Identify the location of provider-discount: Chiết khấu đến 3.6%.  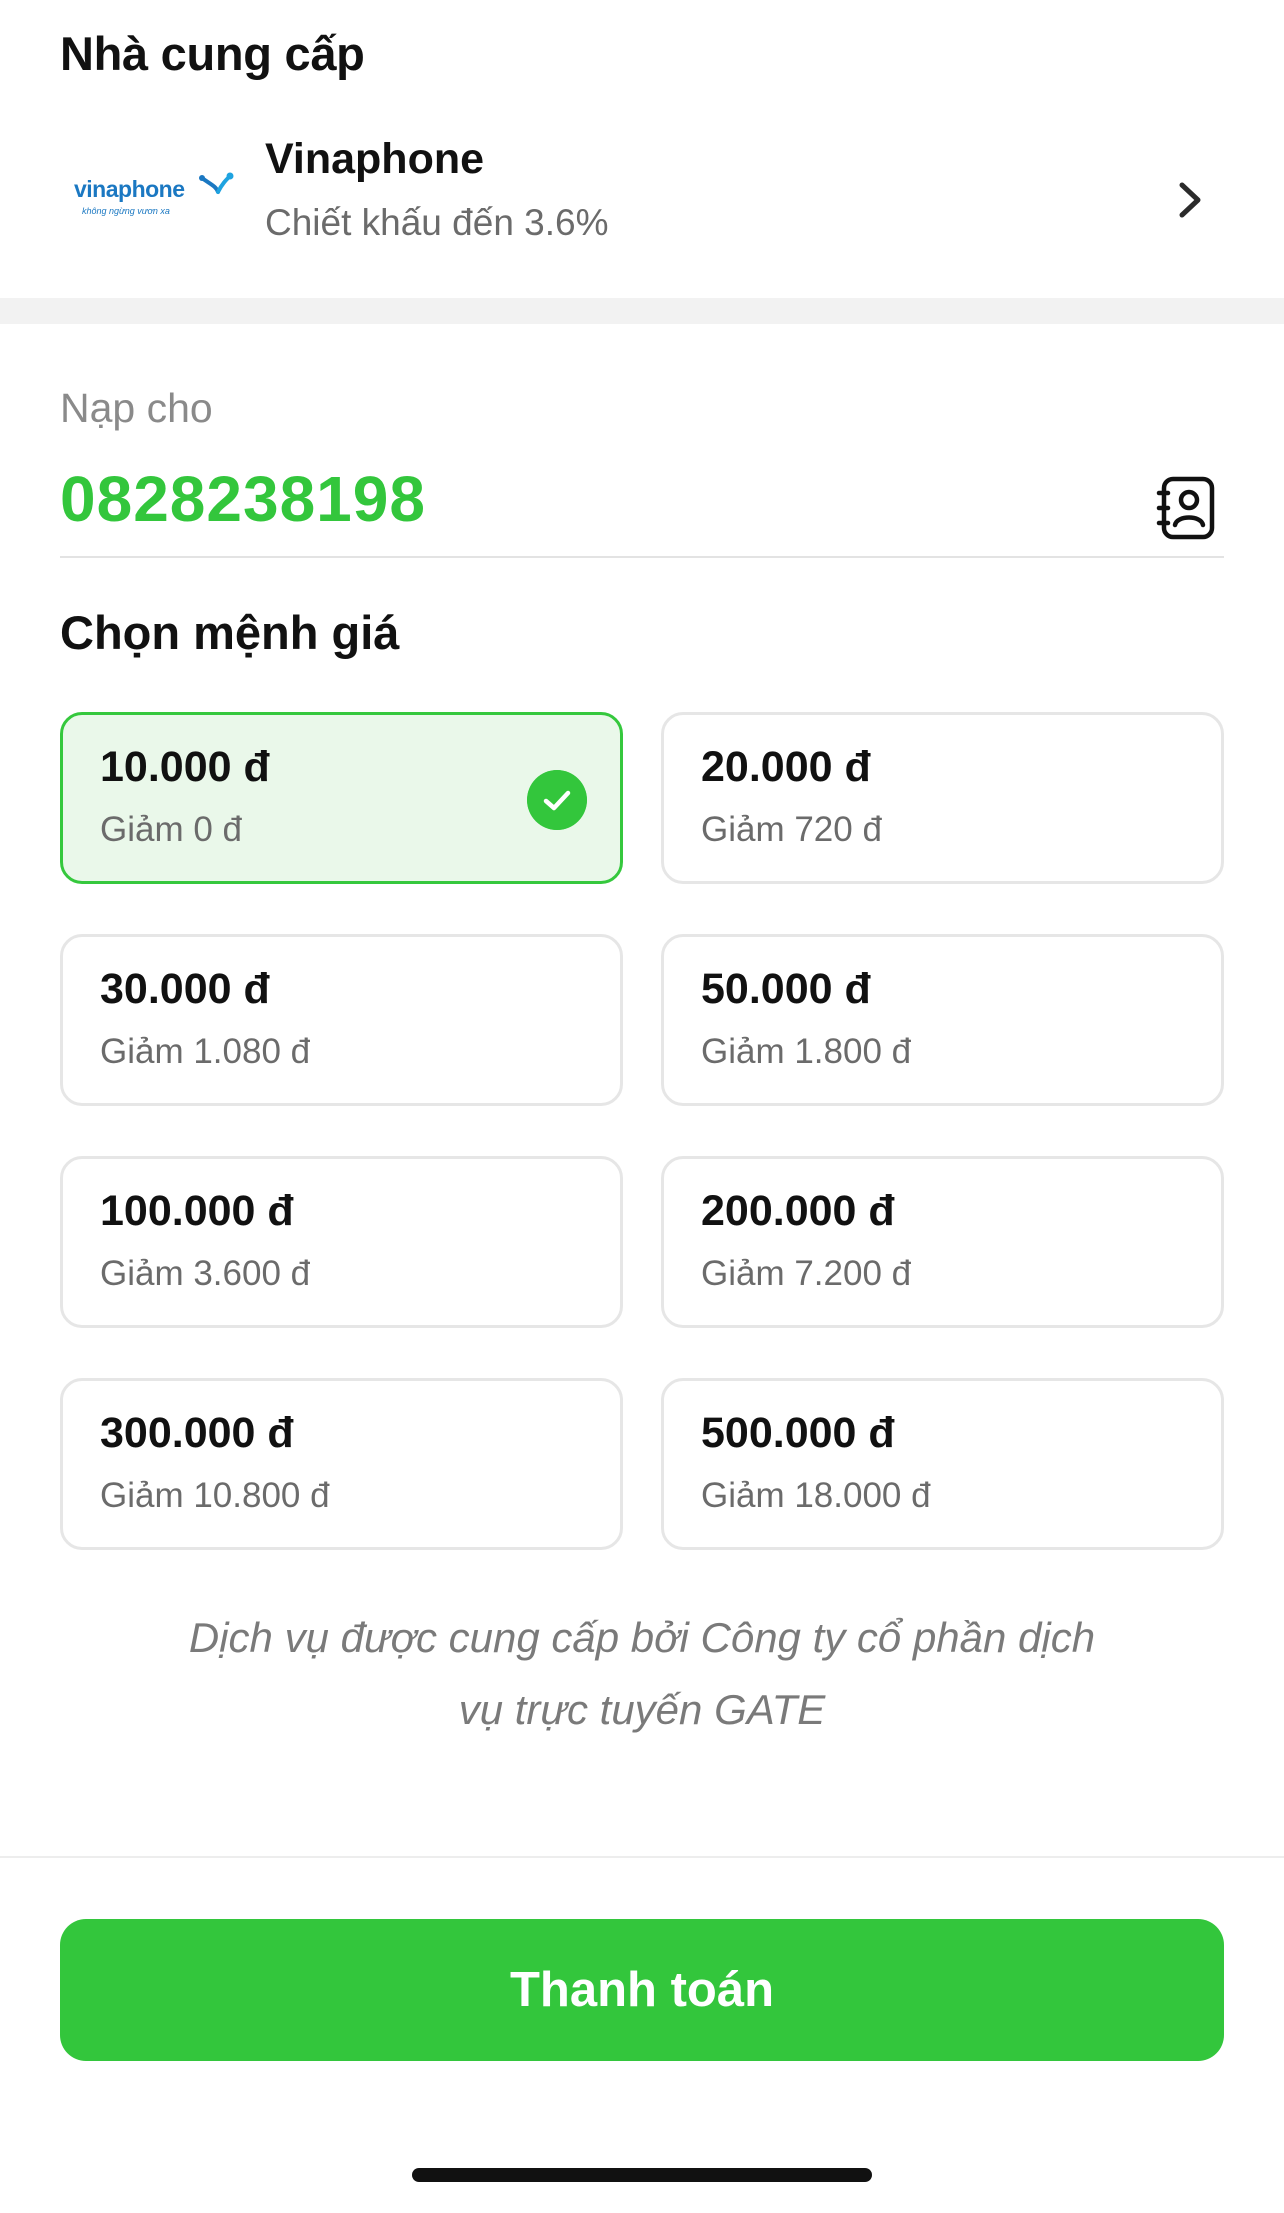
(437, 222).